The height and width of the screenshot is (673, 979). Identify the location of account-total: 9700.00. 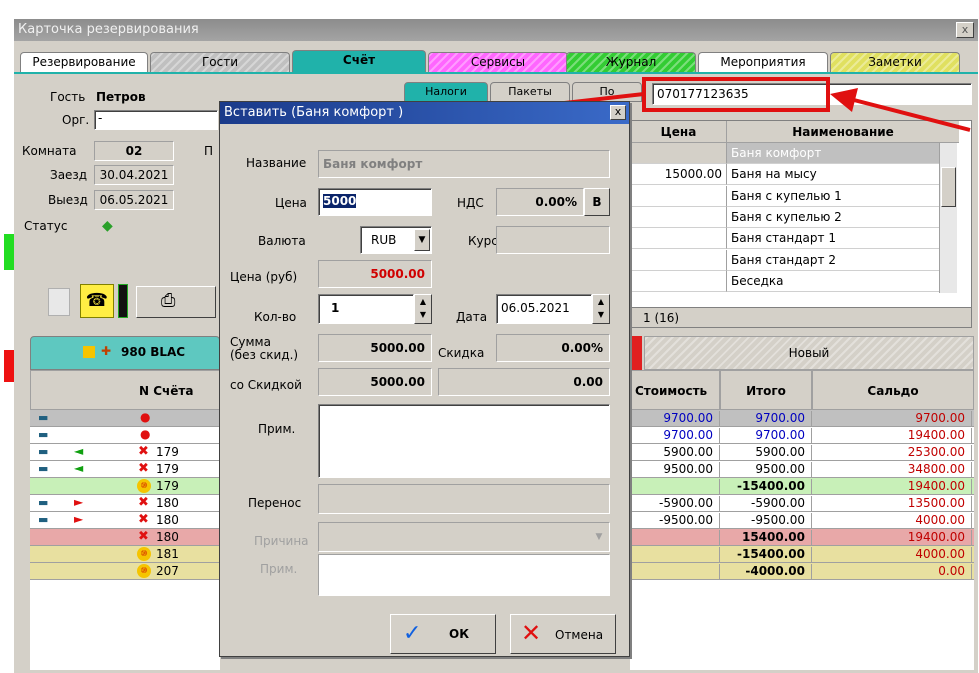
(766, 419).